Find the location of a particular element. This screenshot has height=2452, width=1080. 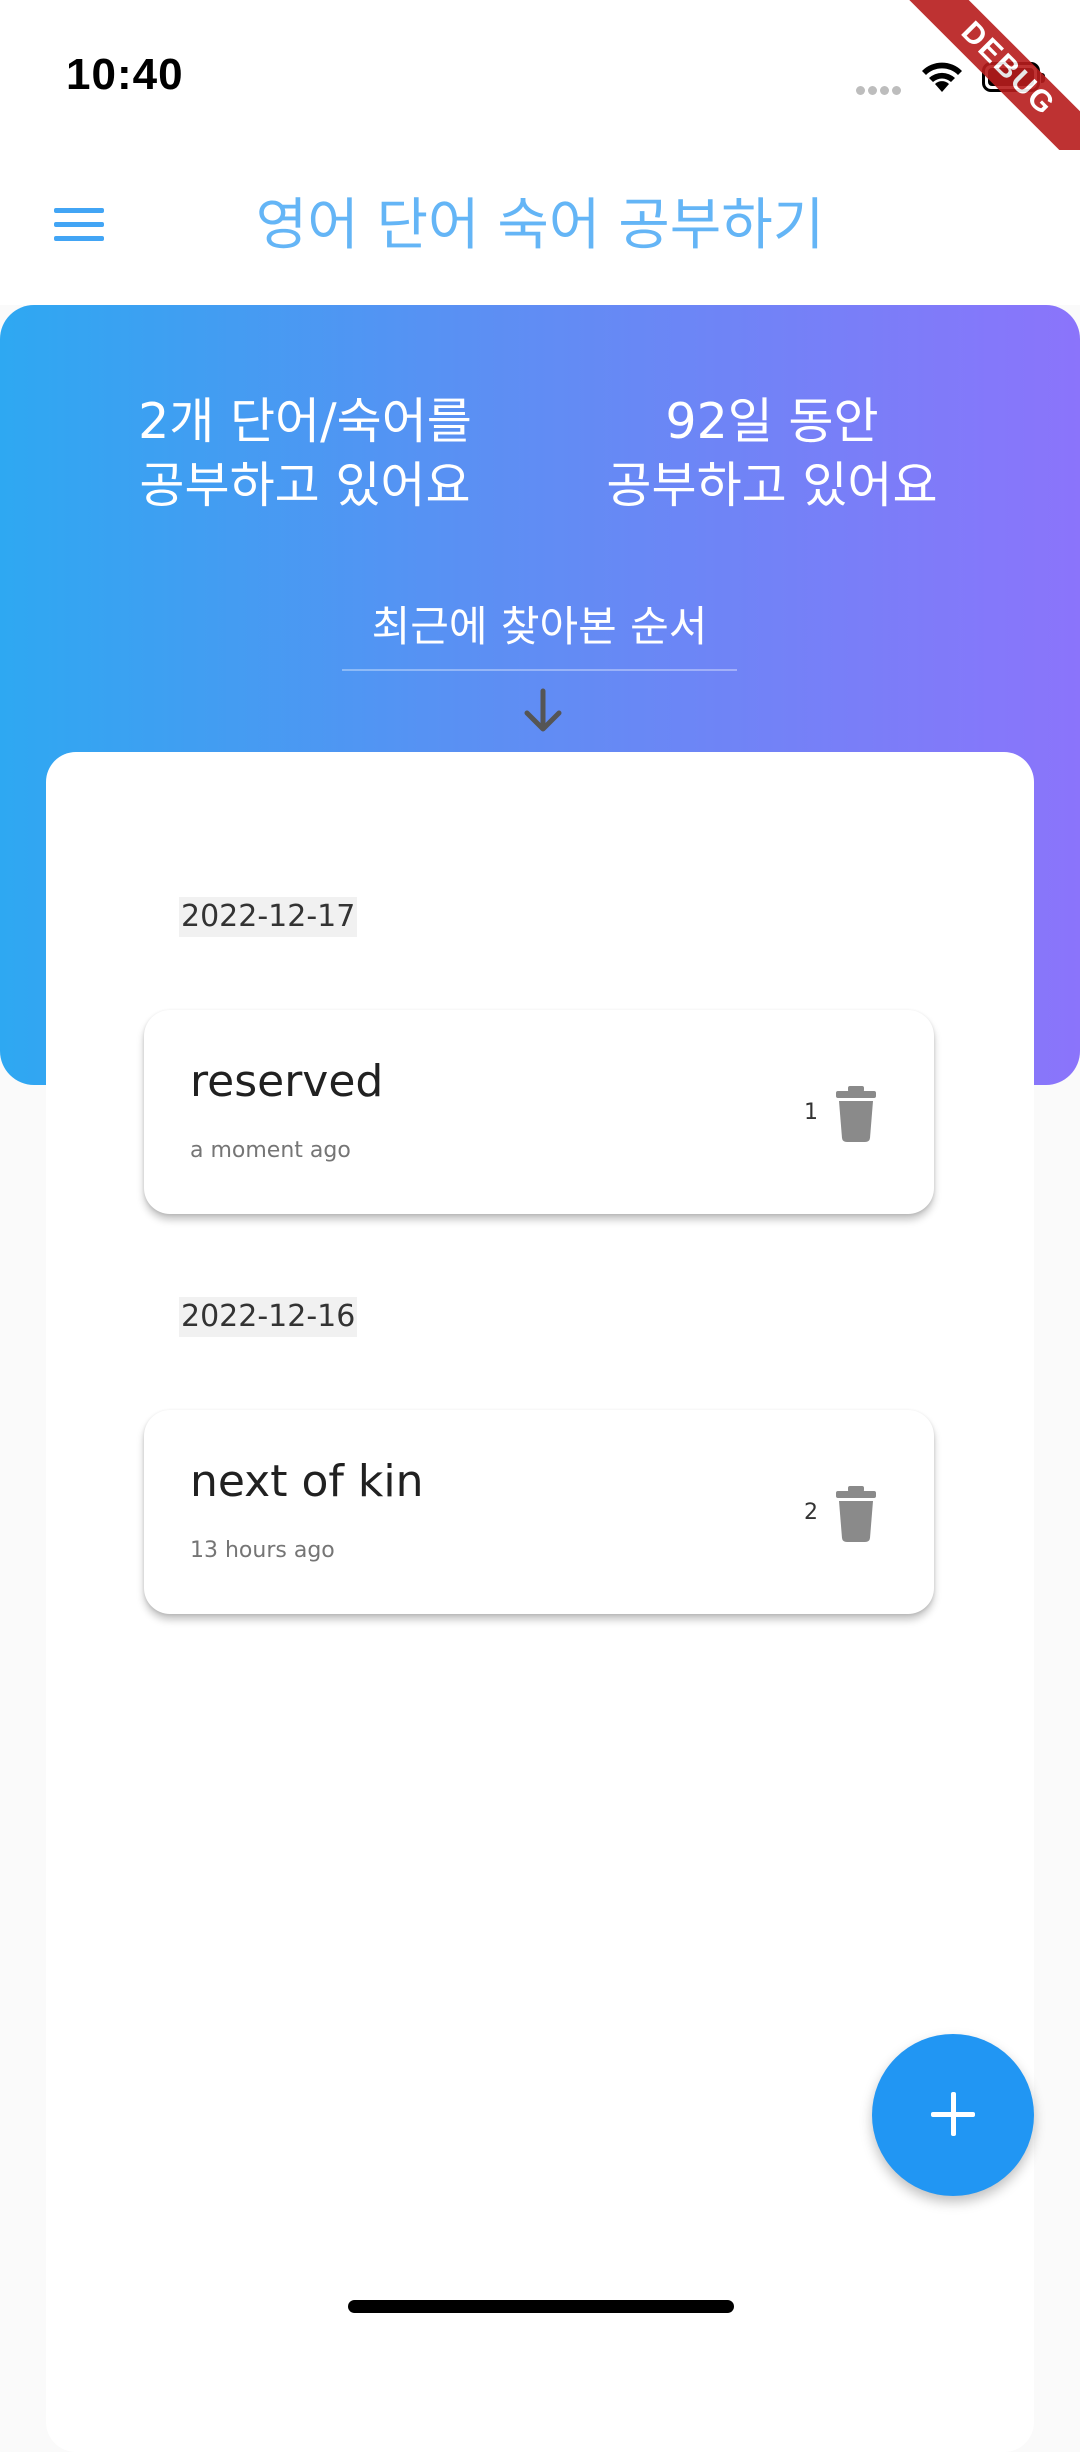

word-count-stat: 2개 단어/숙어를 공부하고 있어요 is located at coordinates (305, 454).